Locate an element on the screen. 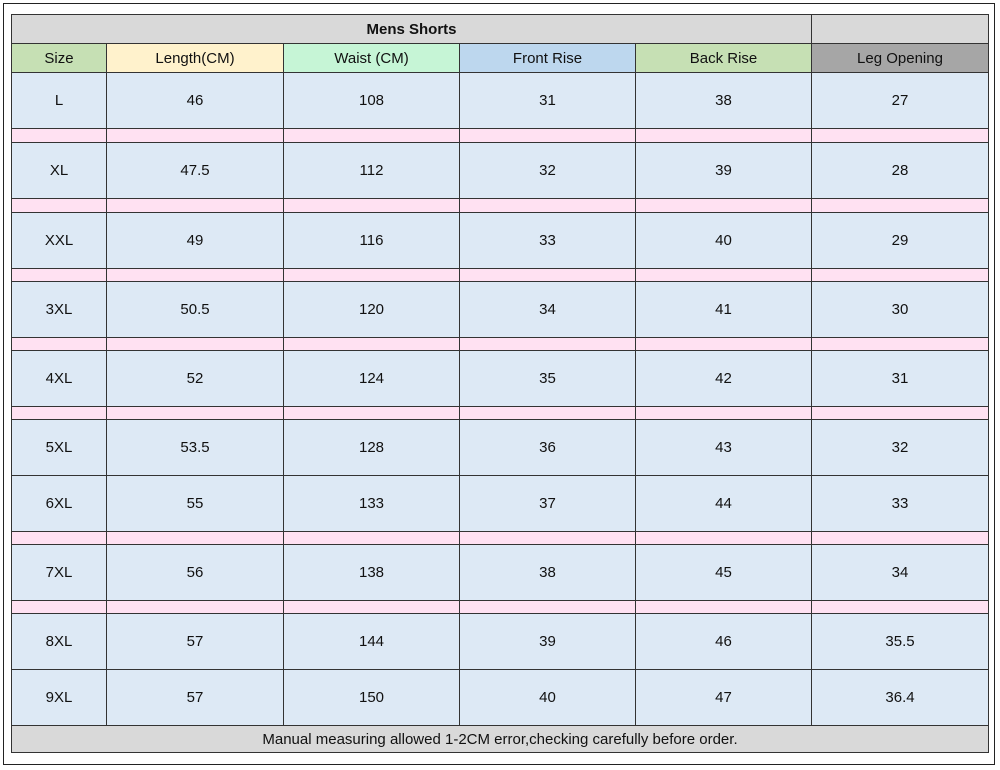 This screenshot has height=770, width=1000. cell-leg-opening: 29 is located at coordinates (900, 240).